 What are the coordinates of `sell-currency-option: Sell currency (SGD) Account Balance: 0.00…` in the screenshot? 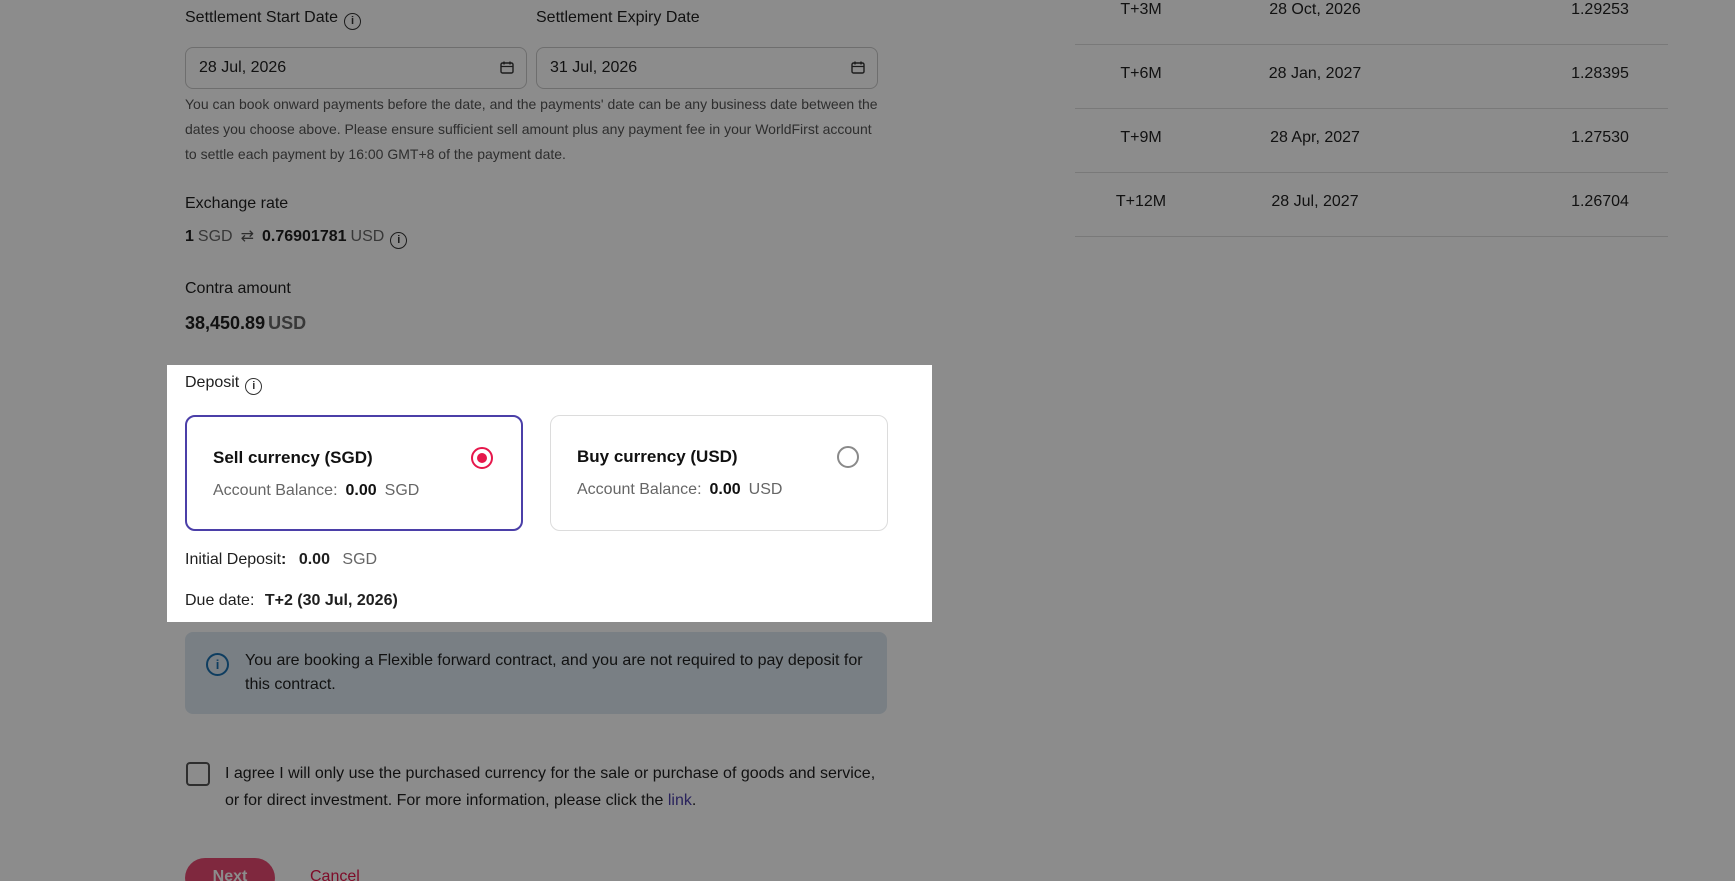 It's located at (354, 473).